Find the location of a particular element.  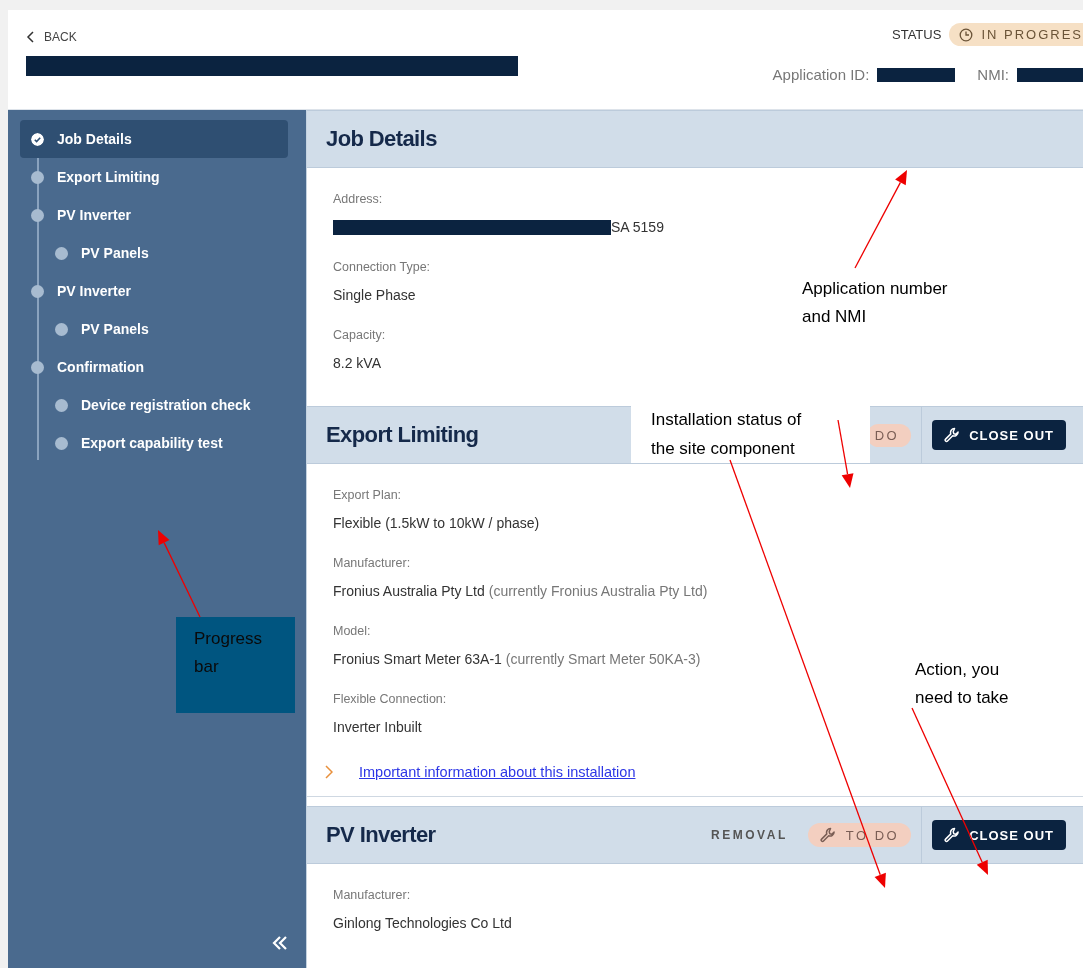

sidebar-item: Device registration check is located at coordinates (154, 405).